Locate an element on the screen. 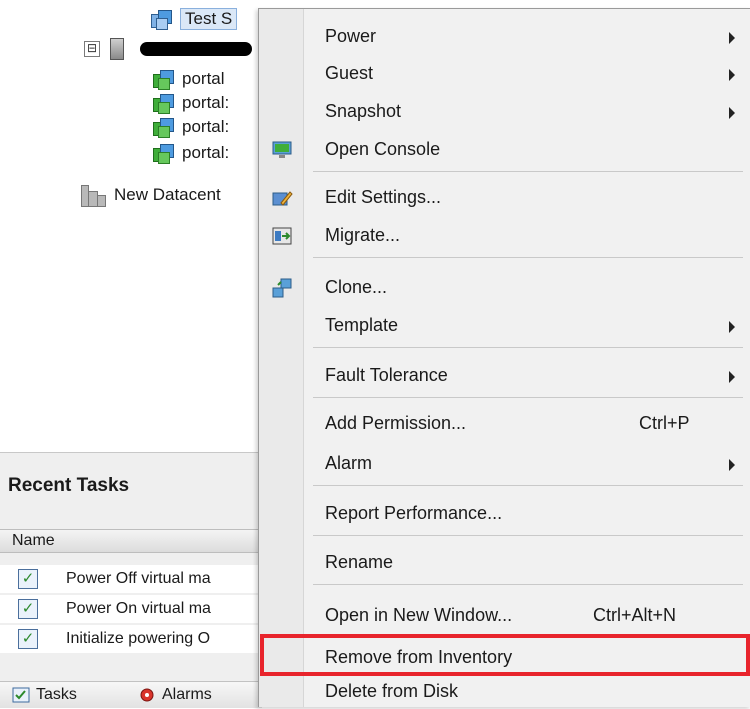  collapse-icon: ⊟ is located at coordinates (92, 49).